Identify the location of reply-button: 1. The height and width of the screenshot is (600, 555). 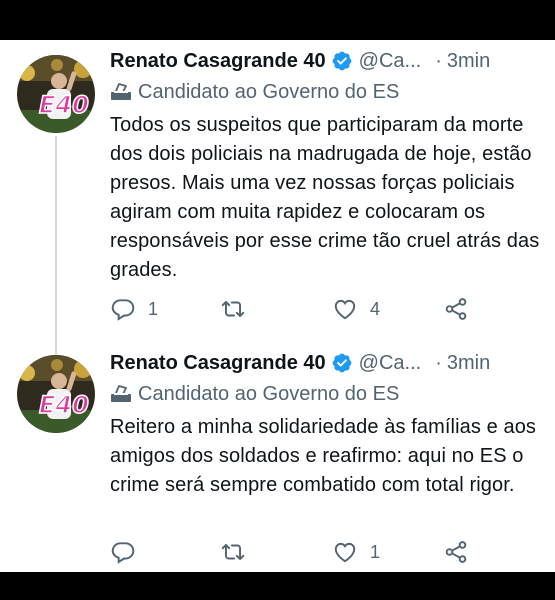
(134, 309).